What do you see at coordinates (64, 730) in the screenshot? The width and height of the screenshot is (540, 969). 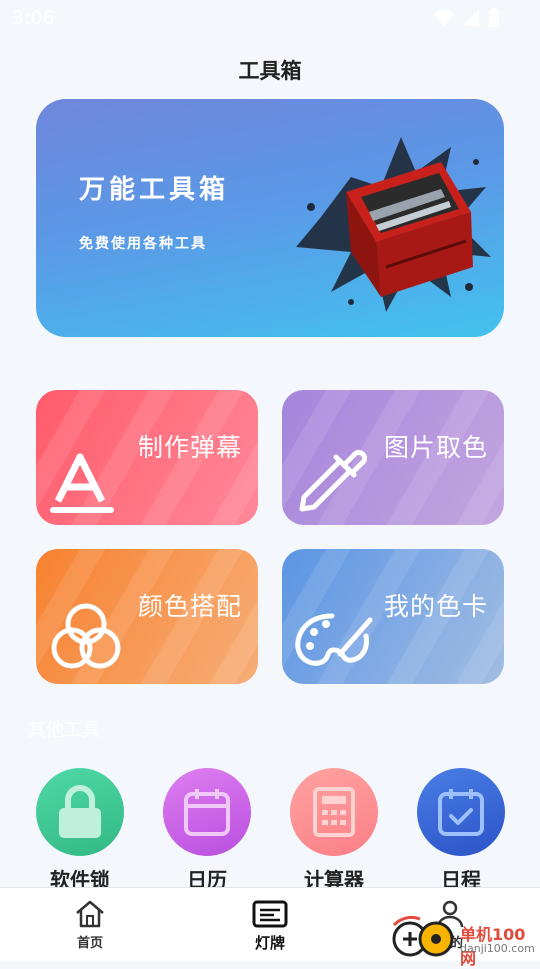 I see `section-title-other-tools: 其他工具` at bounding box center [64, 730].